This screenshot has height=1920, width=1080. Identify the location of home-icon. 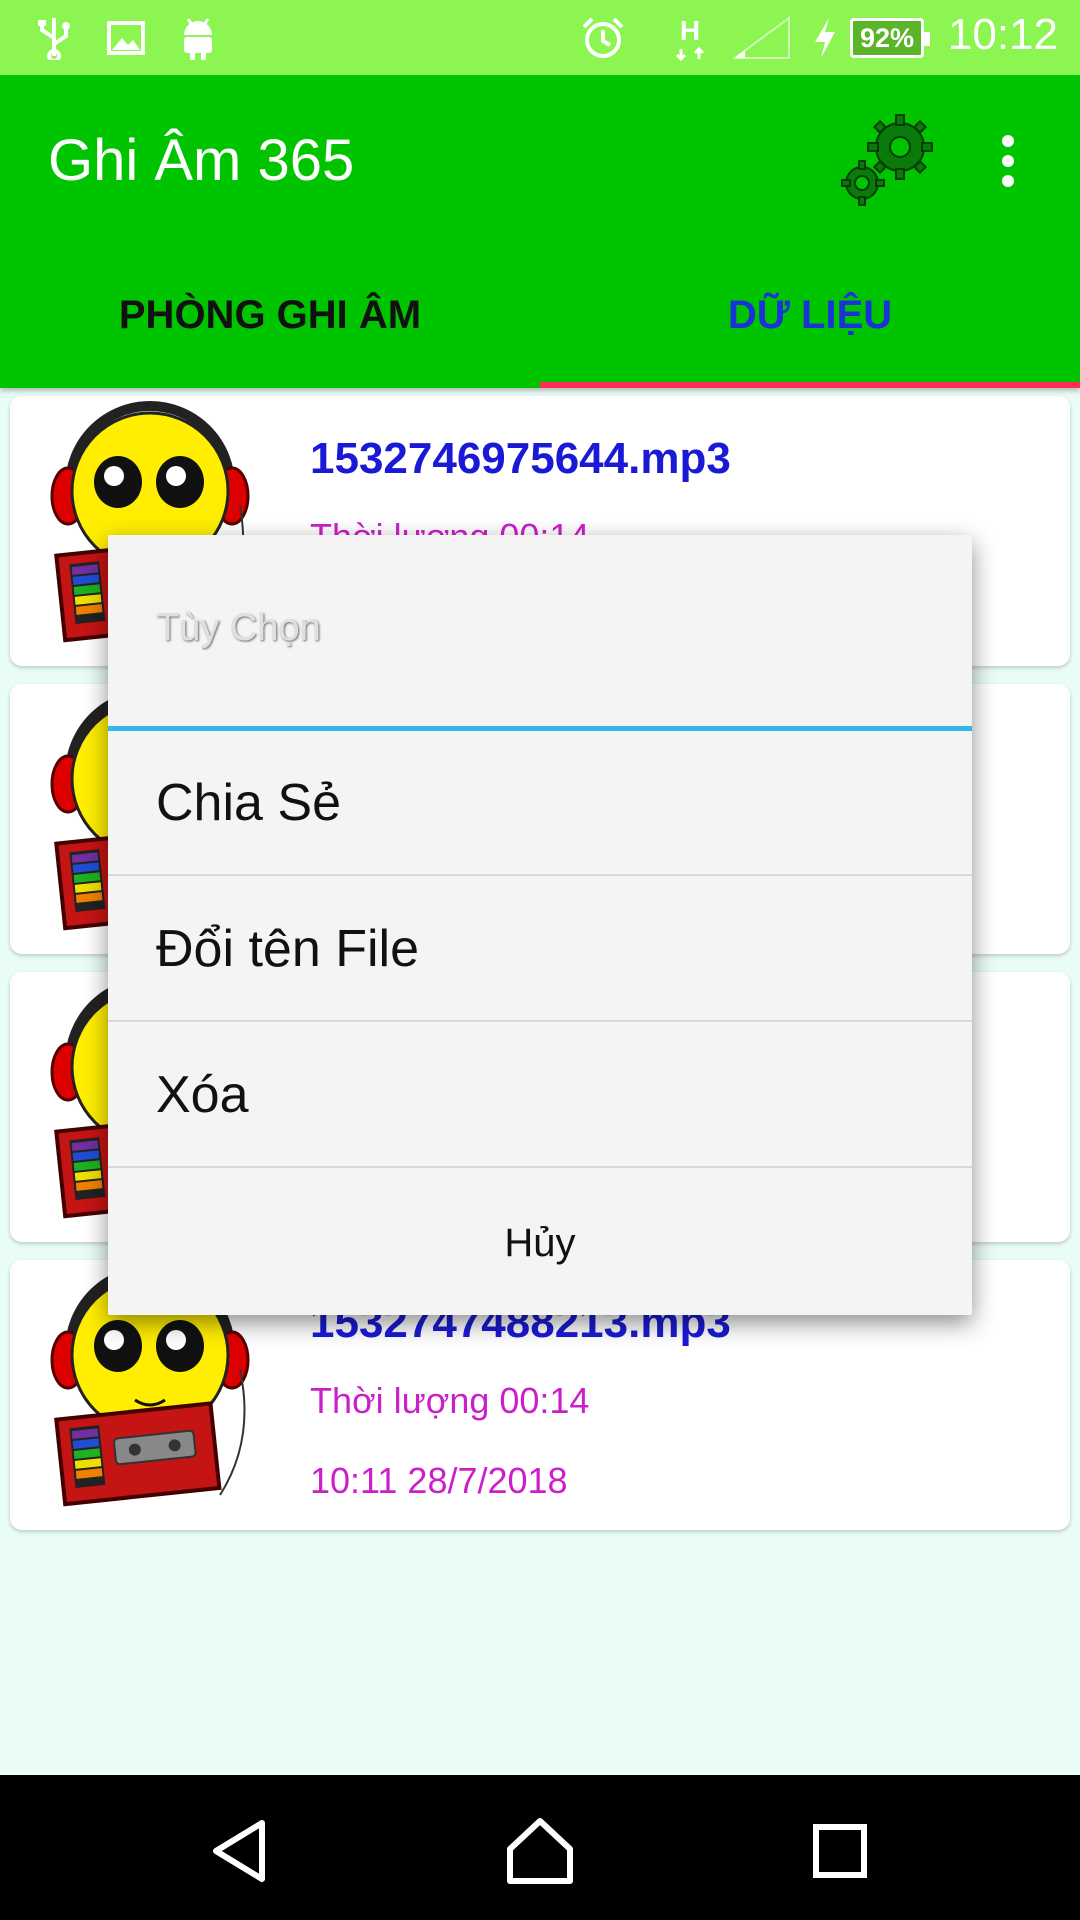
(540, 1851).